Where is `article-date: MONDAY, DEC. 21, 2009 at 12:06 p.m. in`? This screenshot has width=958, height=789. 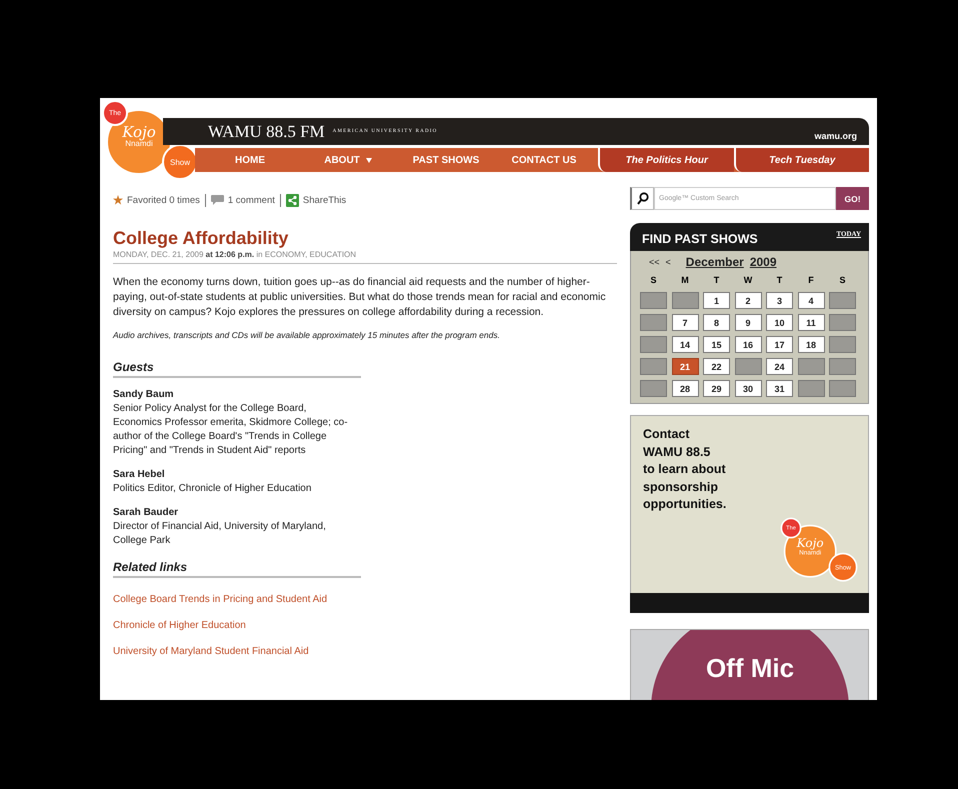 article-date: MONDAY, DEC. 21, 2009 at 12:06 p.m. in is located at coordinates (188, 254).